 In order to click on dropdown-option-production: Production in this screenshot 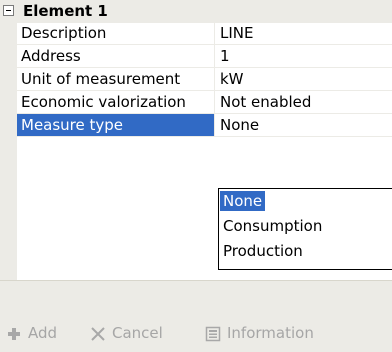, I will do `click(263, 251)`.